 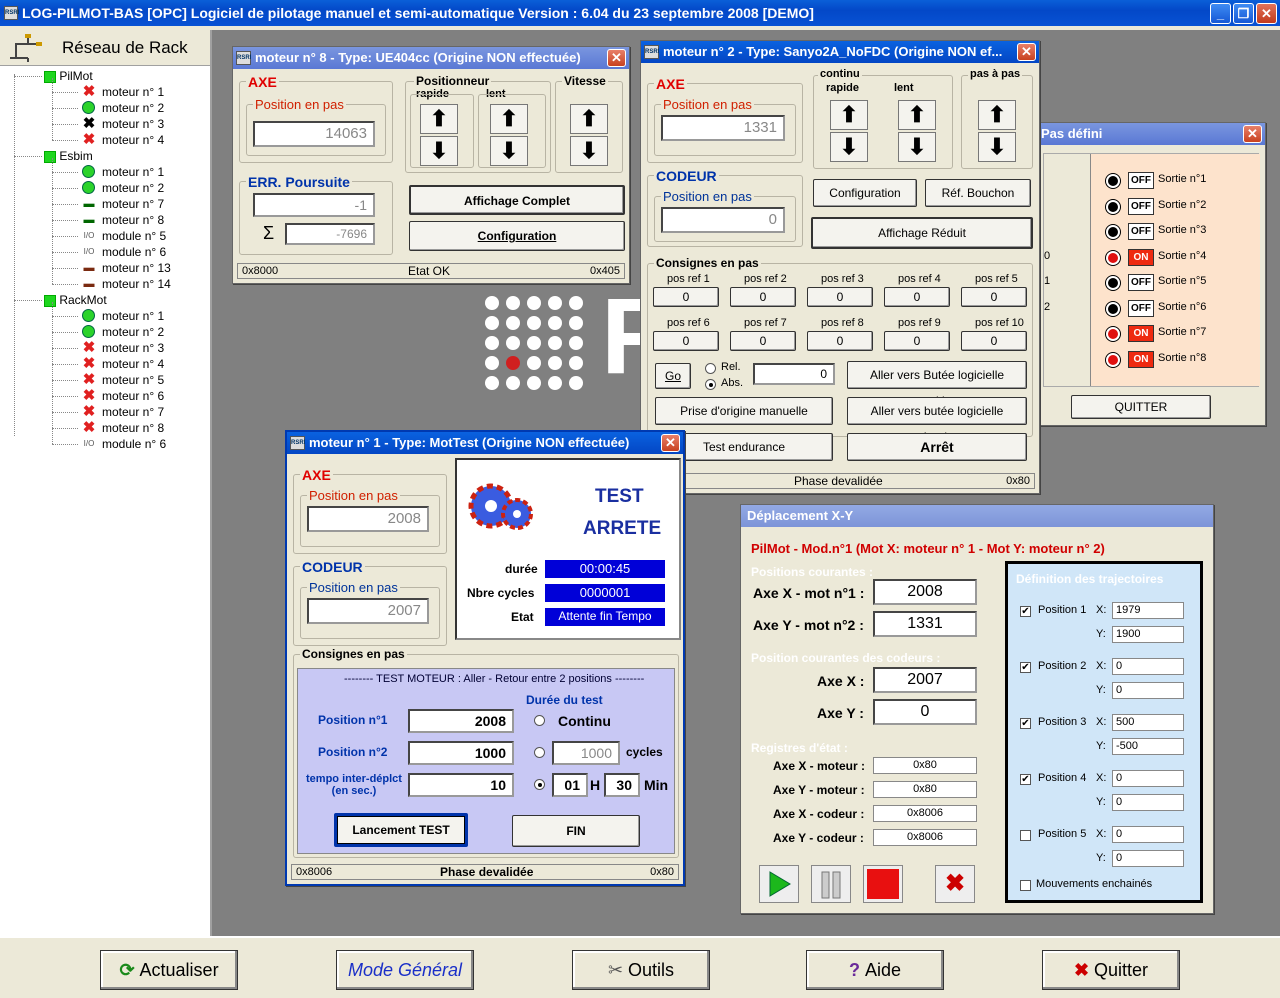 I want to click on butee-negative-button: Aller vers butée logicielle négative, so click(x=937, y=420).